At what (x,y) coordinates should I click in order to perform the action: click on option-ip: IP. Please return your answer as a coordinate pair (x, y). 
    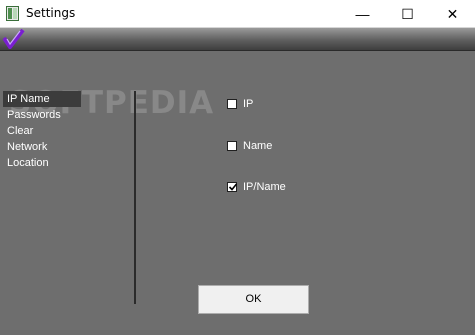
    Looking at the image, I should click on (240, 104).